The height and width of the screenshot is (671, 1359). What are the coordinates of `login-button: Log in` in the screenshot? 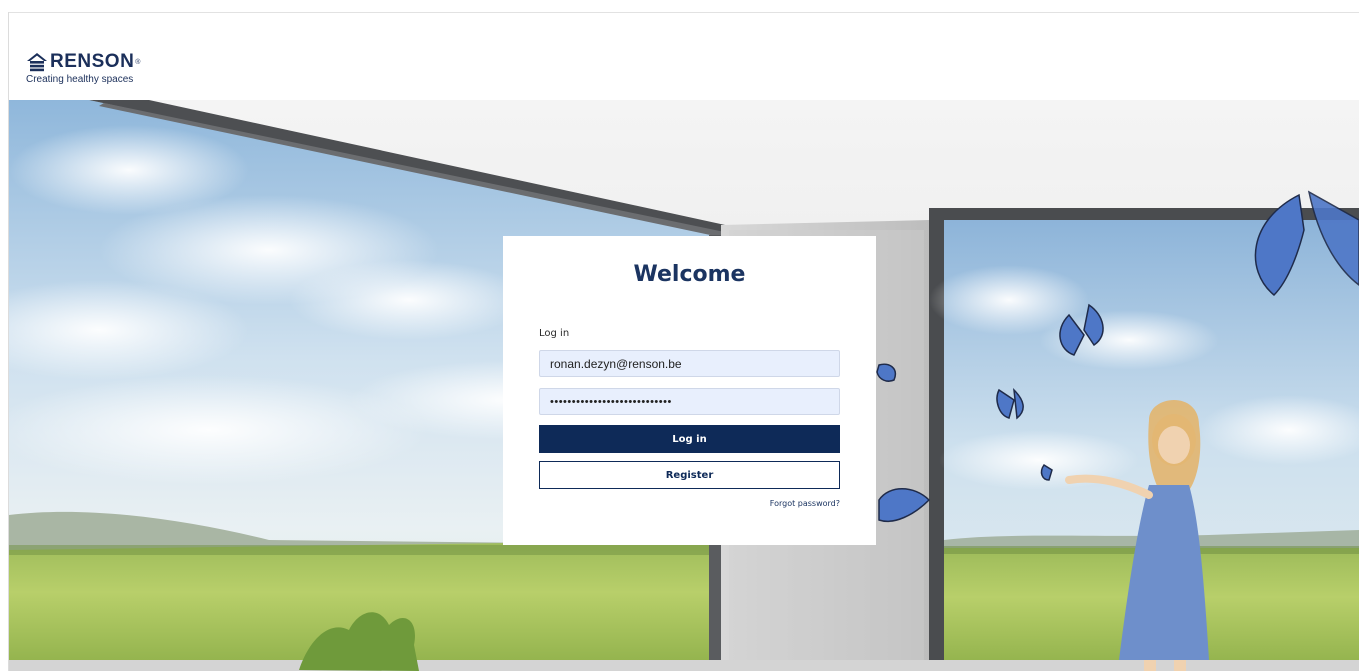 It's located at (689, 439).